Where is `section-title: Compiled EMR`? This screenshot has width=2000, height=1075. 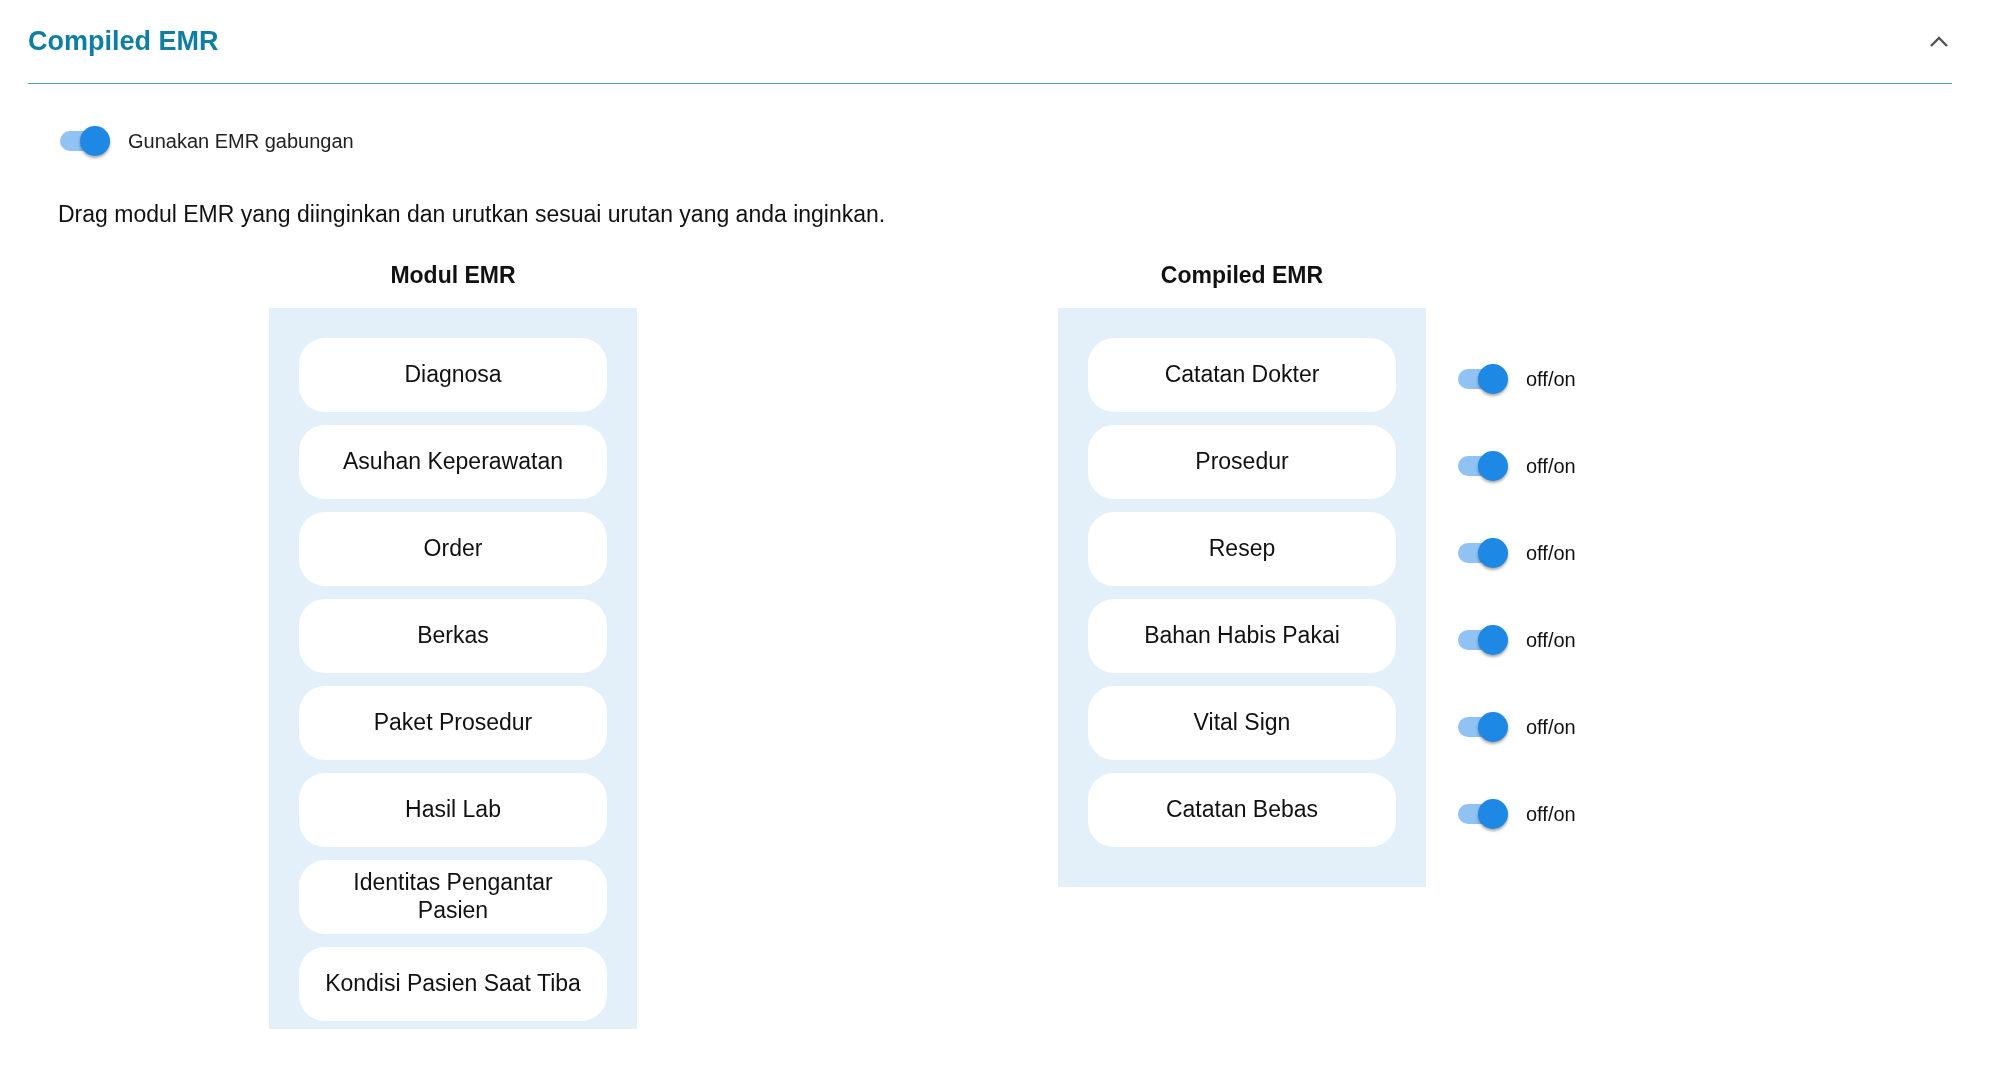
section-title: Compiled EMR is located at coordinates (123, 41).